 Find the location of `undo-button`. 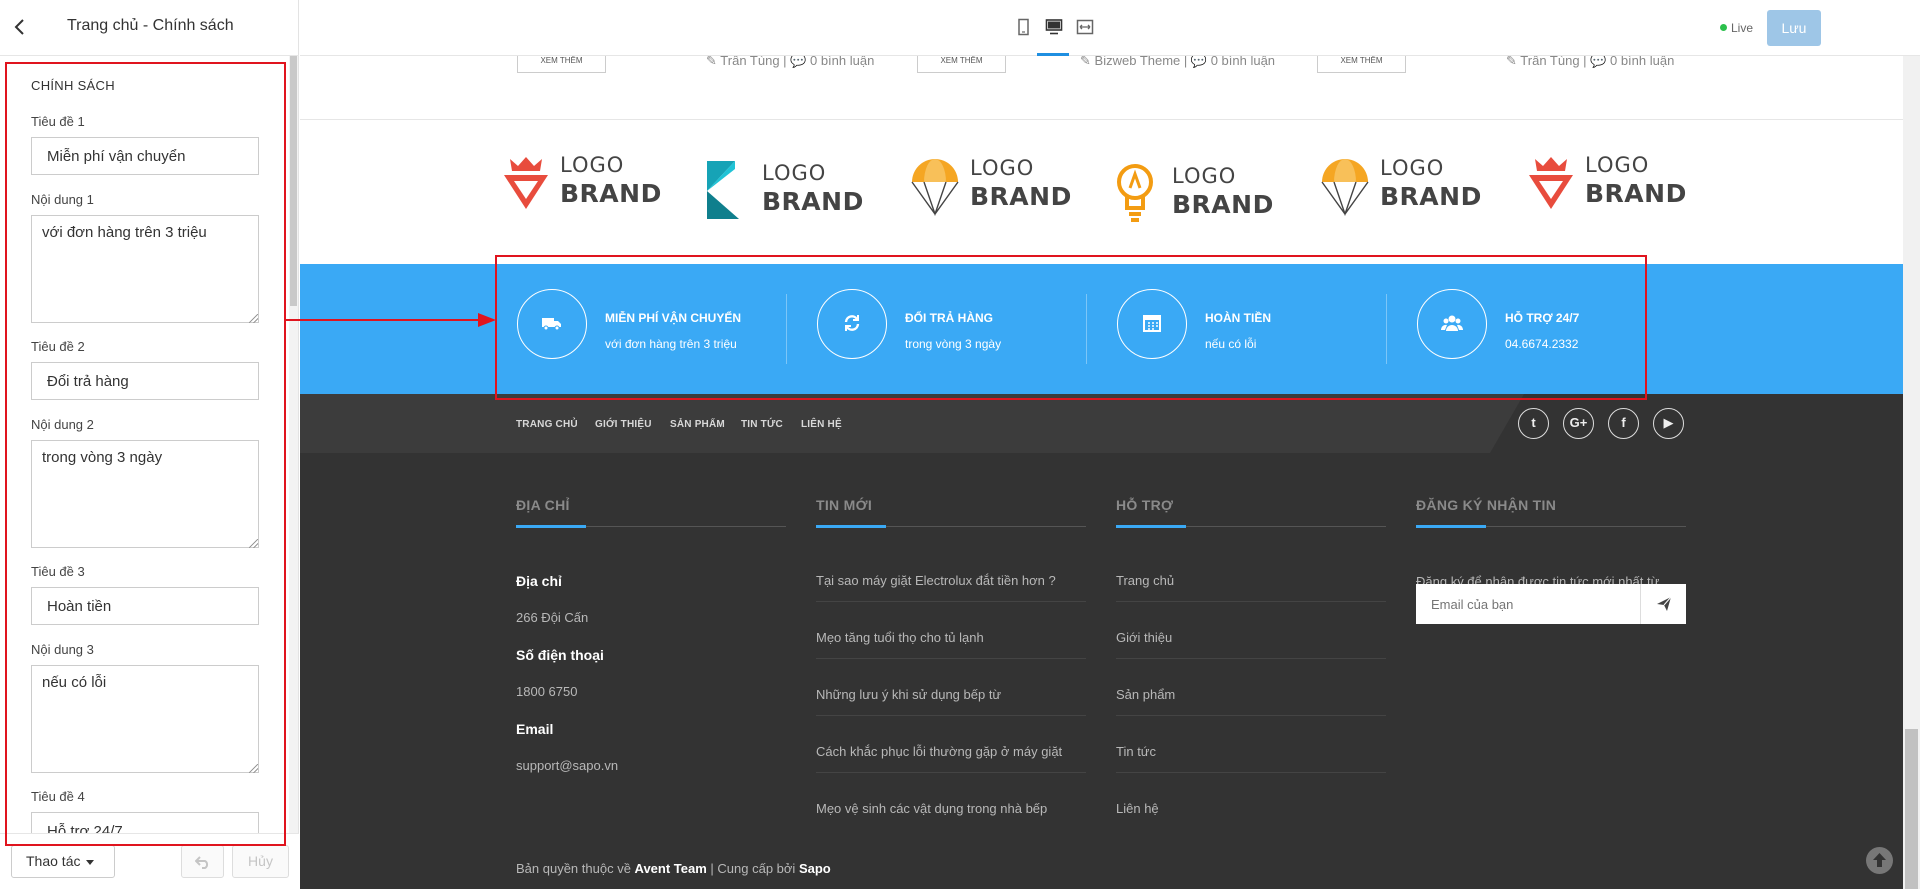

undo-button is located at coordinates (202, 861).